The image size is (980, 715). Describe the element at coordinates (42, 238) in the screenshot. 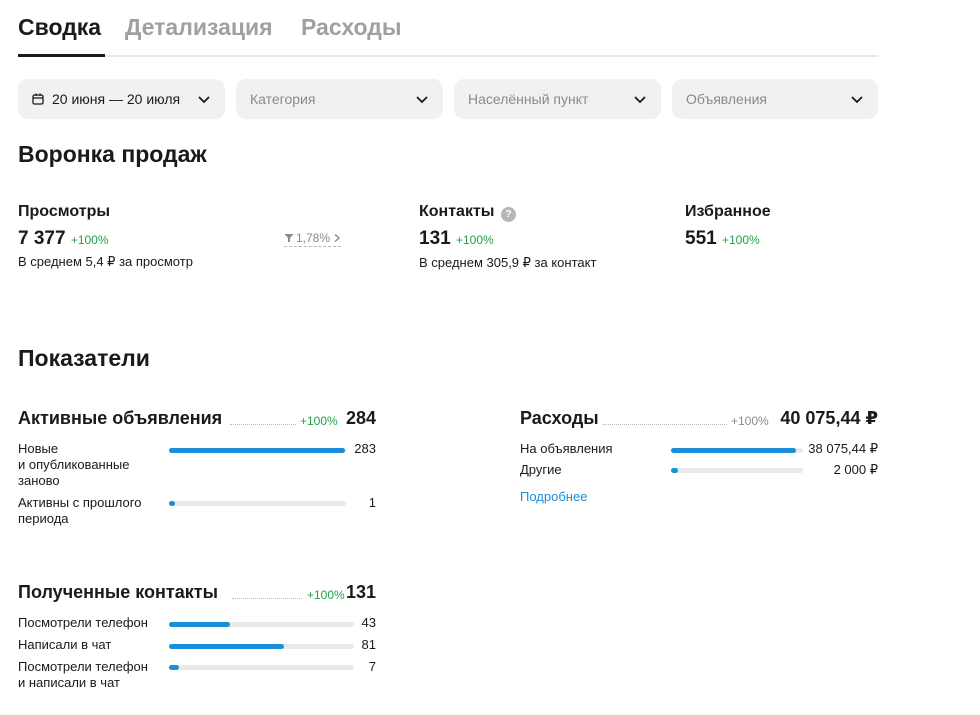

I see `views-value: 7 377` at that location.